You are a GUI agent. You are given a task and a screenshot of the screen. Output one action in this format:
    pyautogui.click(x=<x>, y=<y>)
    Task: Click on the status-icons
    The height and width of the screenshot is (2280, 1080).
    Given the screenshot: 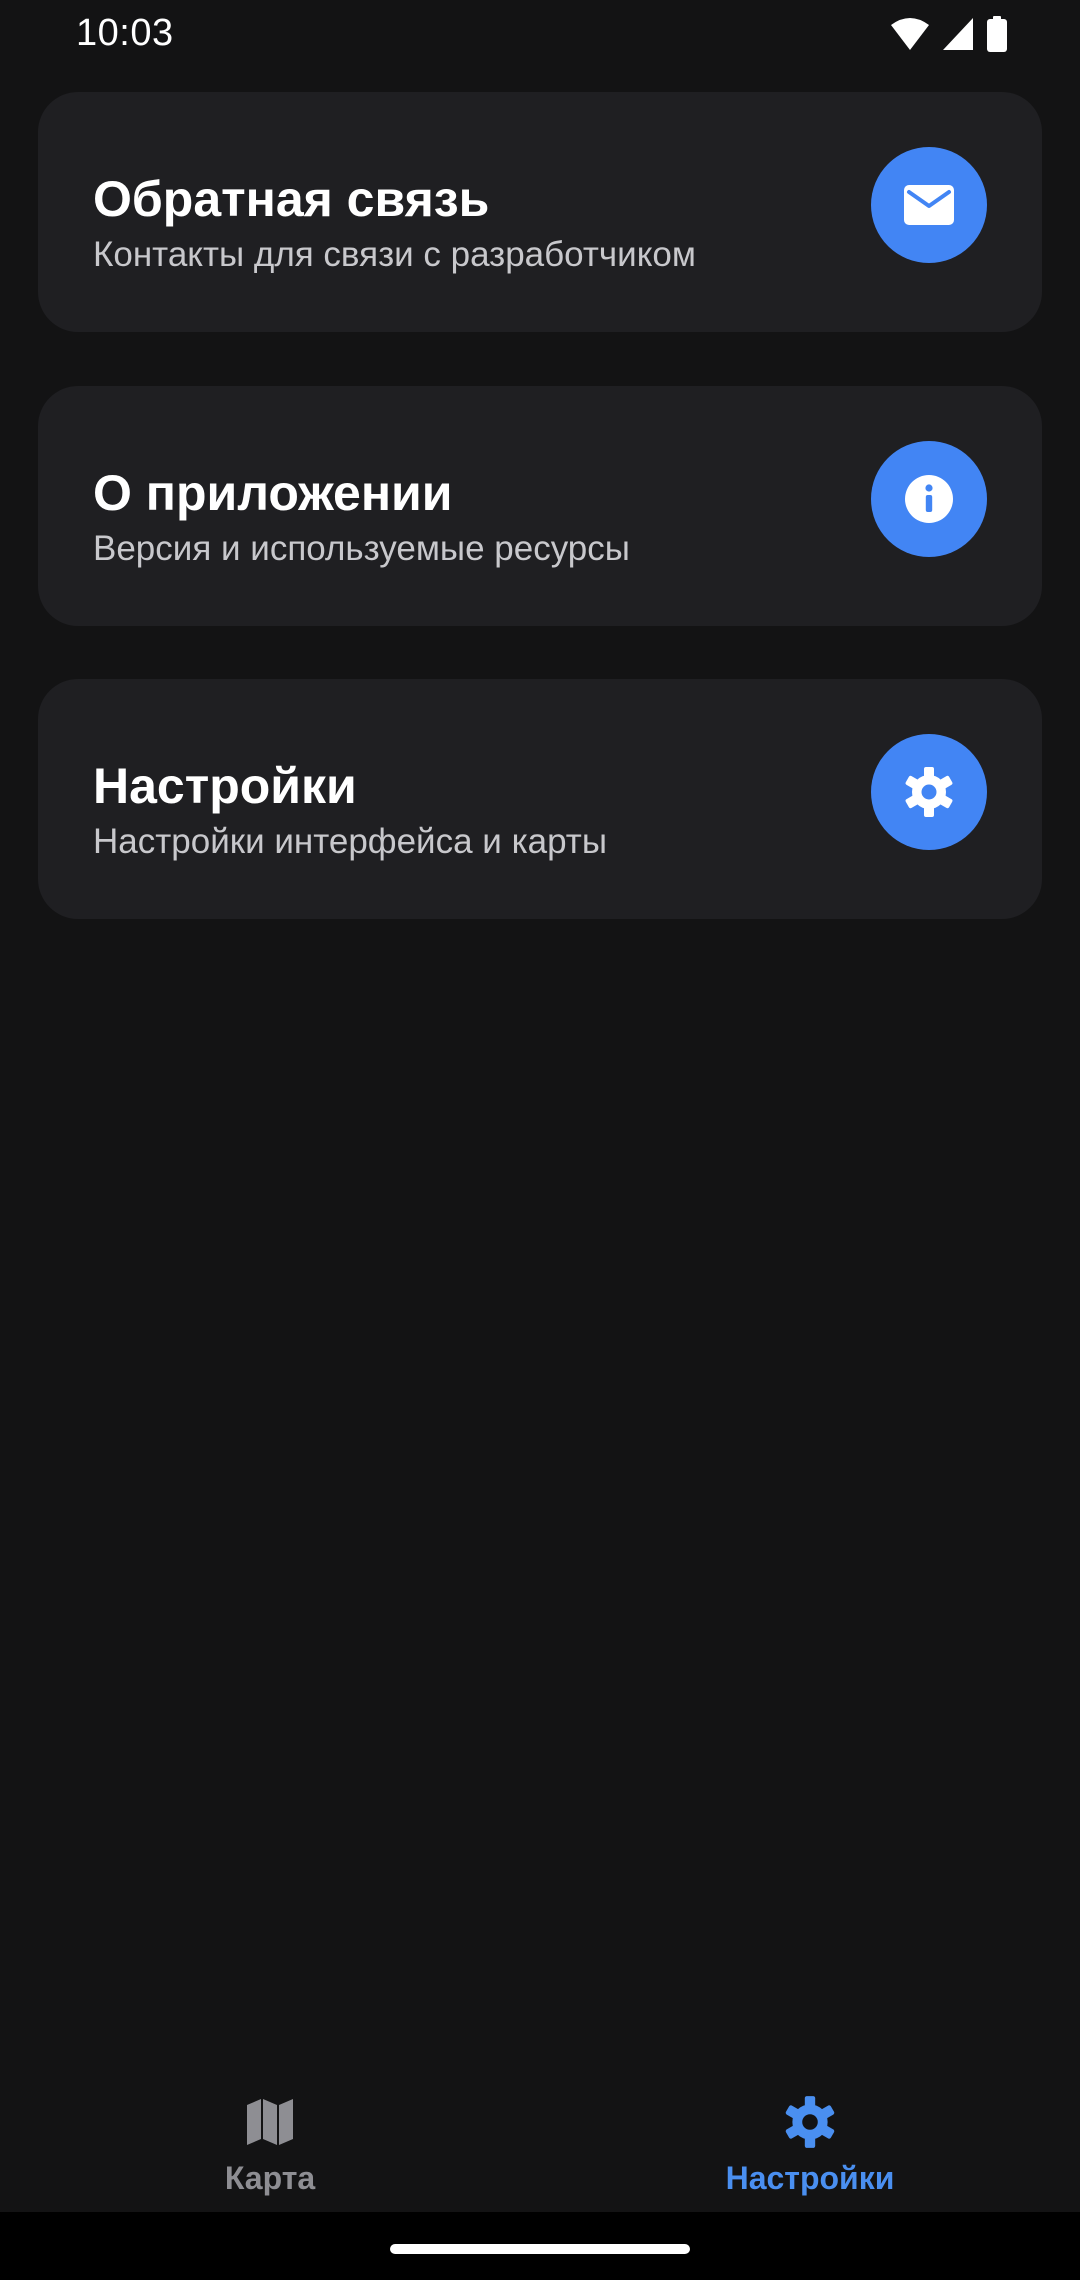 What is the action you would take?
    pyautogui.click(x=949, y=34)
    